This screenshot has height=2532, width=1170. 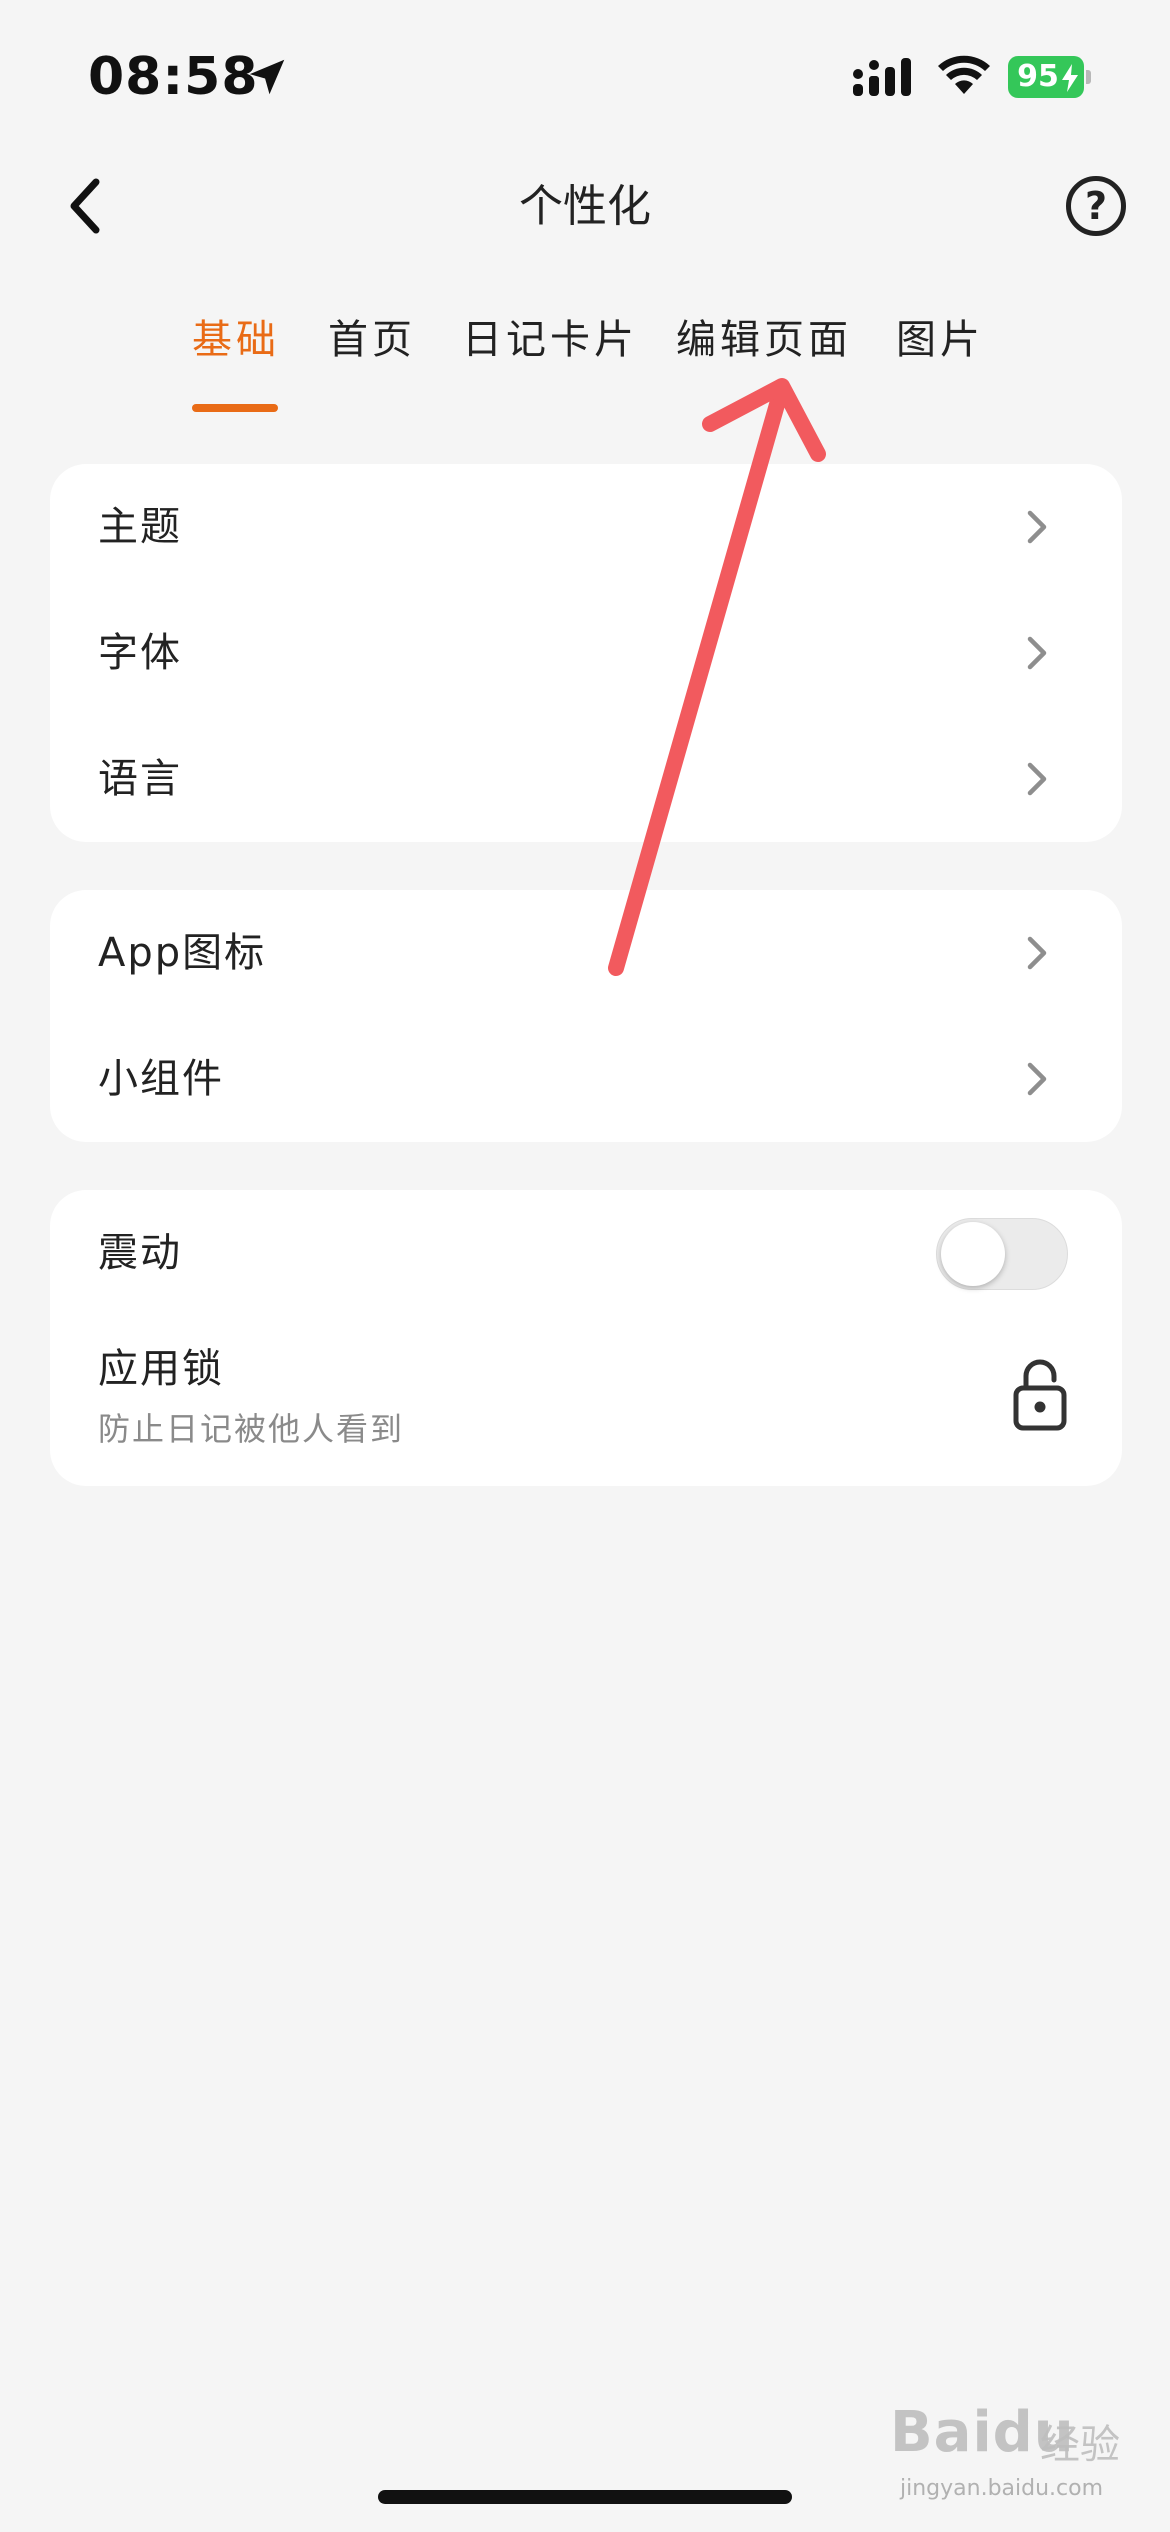 I want to click on tab-basic: 基础, so click(x=236, y=340).